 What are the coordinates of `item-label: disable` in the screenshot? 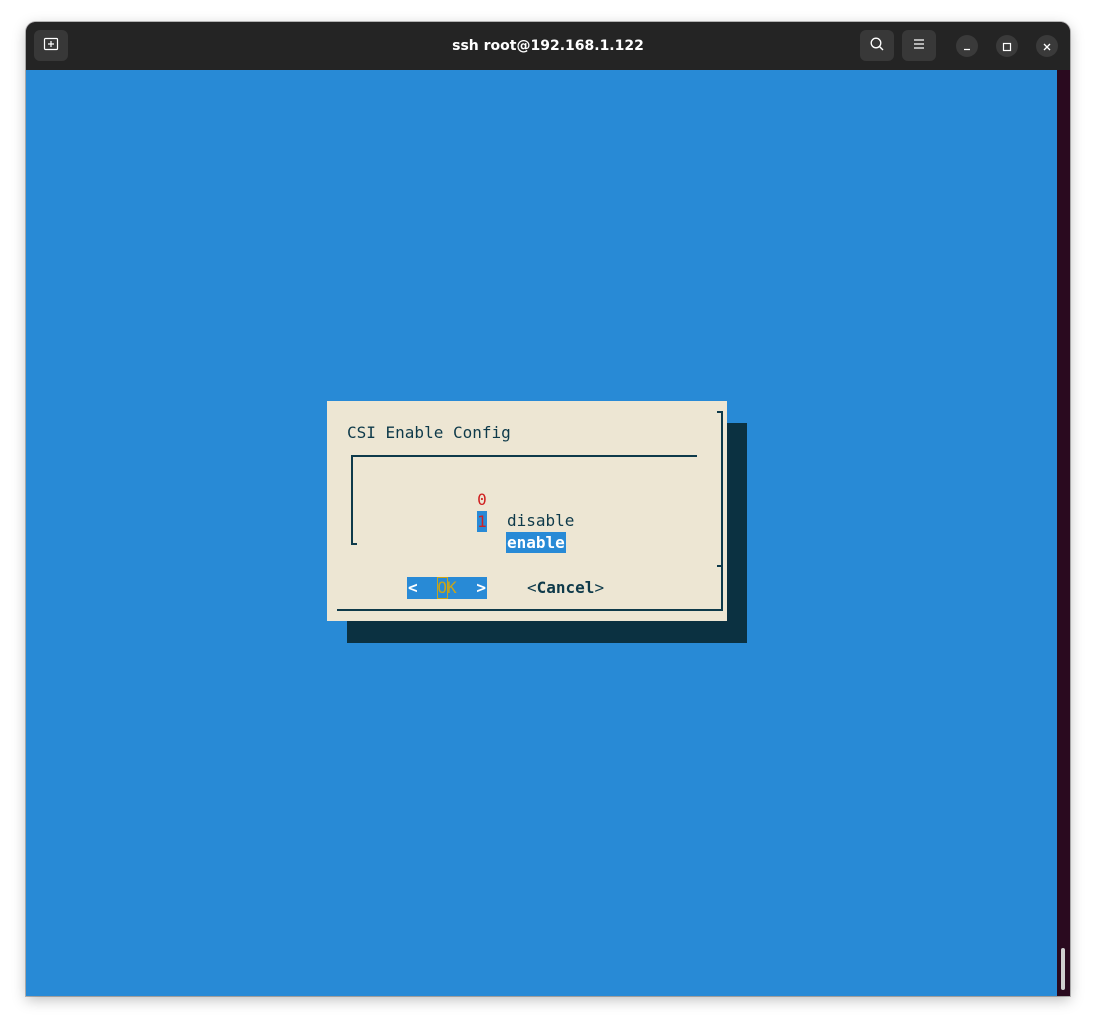 It's located at (541, 520).